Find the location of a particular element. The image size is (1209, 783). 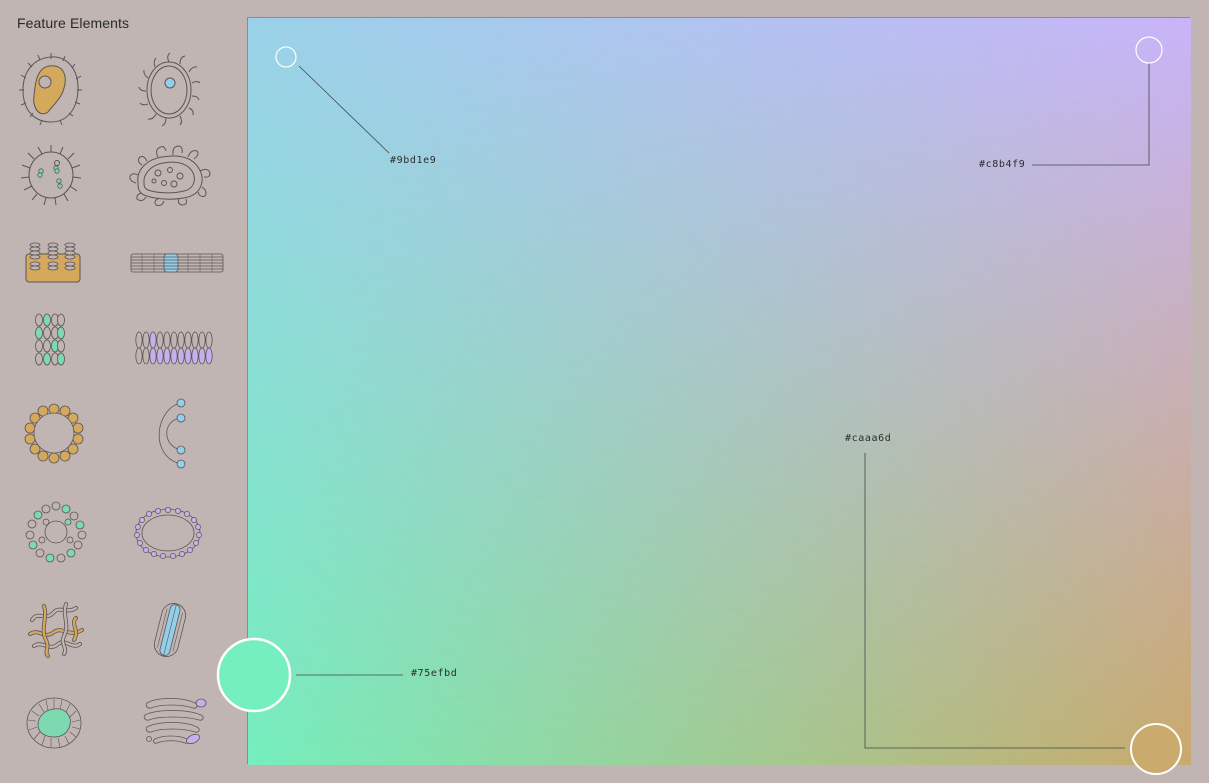

cell-ciliated-icon is located at coordinates (169, 90).